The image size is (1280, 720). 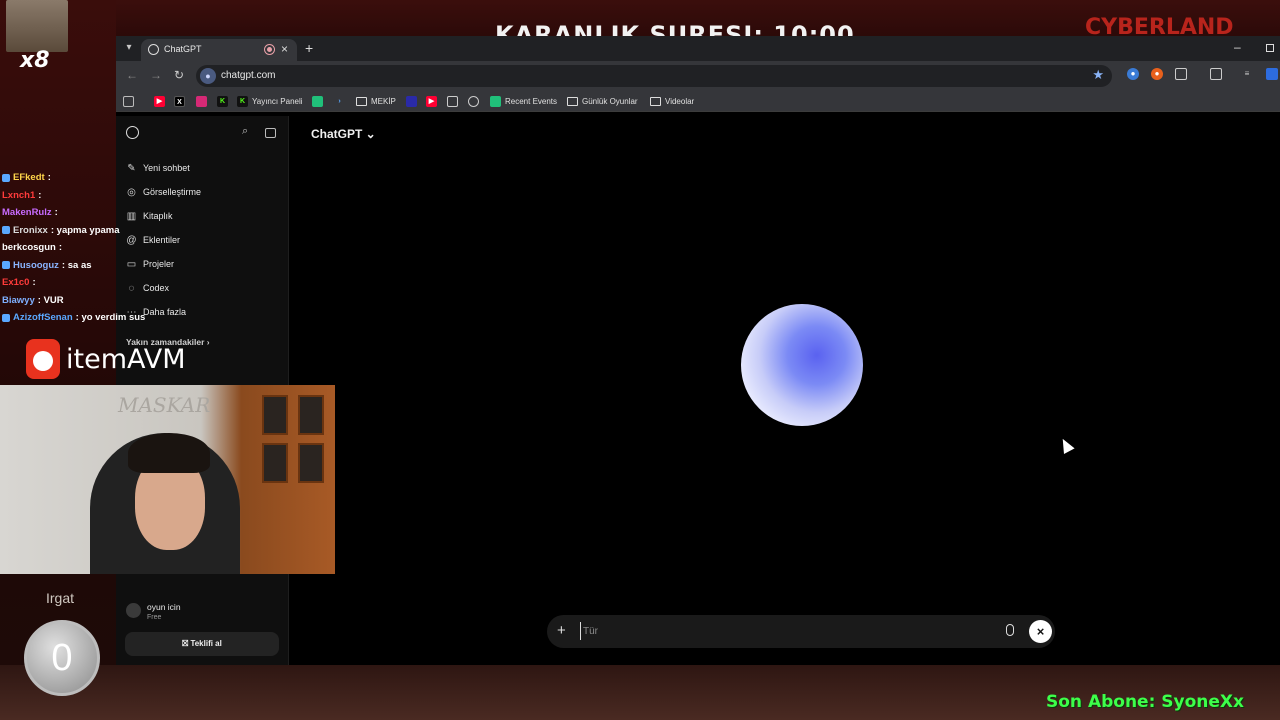 What do you see at coordinates (30, 213) in the screenshot?
I see `chat-message: MakenRulz:` at bounding box center [30, 213].